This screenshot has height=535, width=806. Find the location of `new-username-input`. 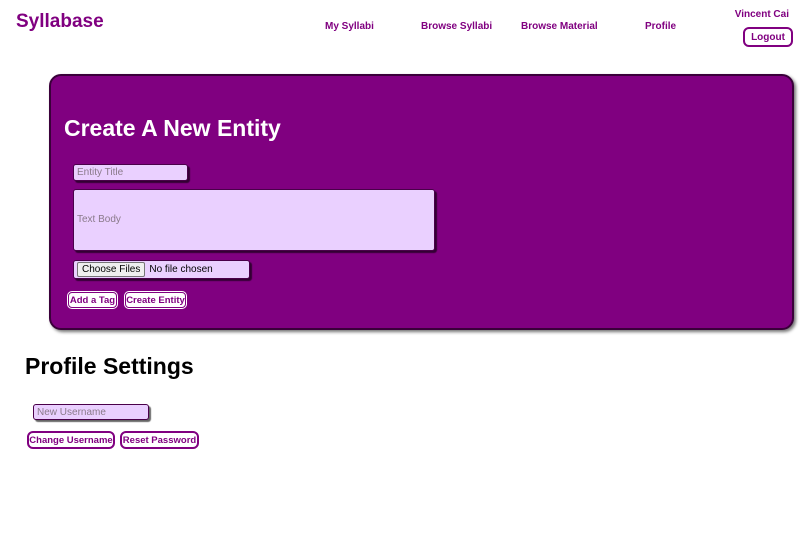

new-username-input is located at coordinates (91, 412).